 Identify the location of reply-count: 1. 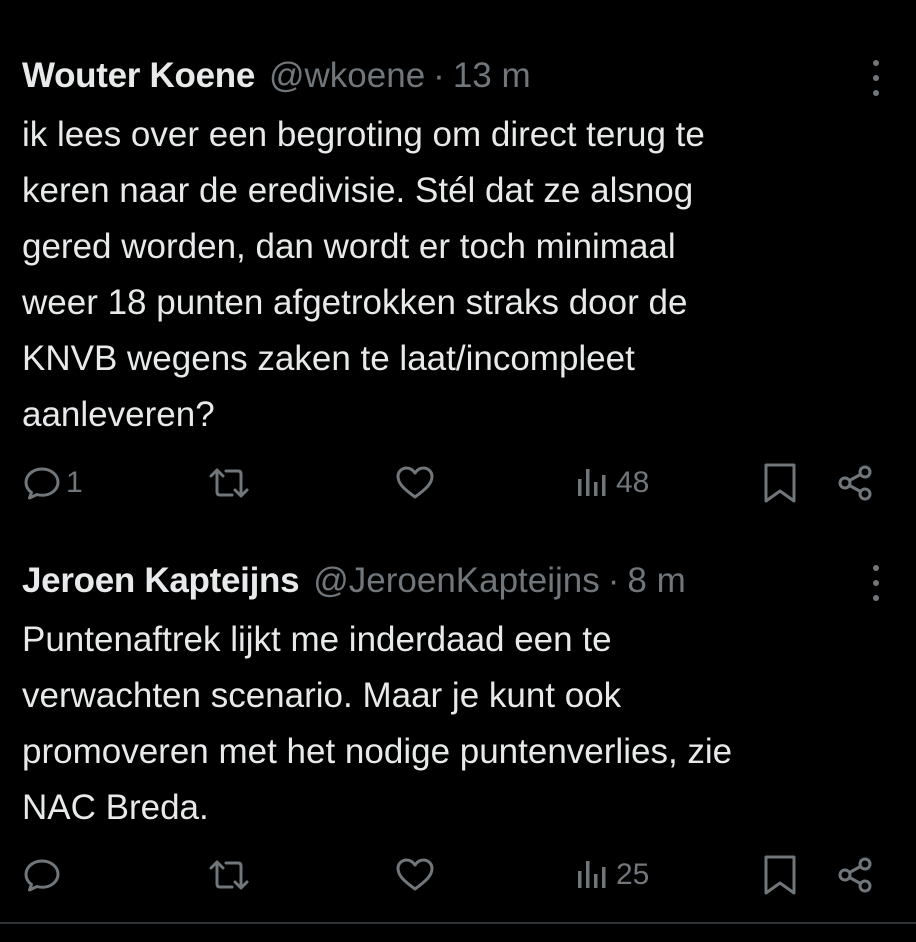
(74, 482).